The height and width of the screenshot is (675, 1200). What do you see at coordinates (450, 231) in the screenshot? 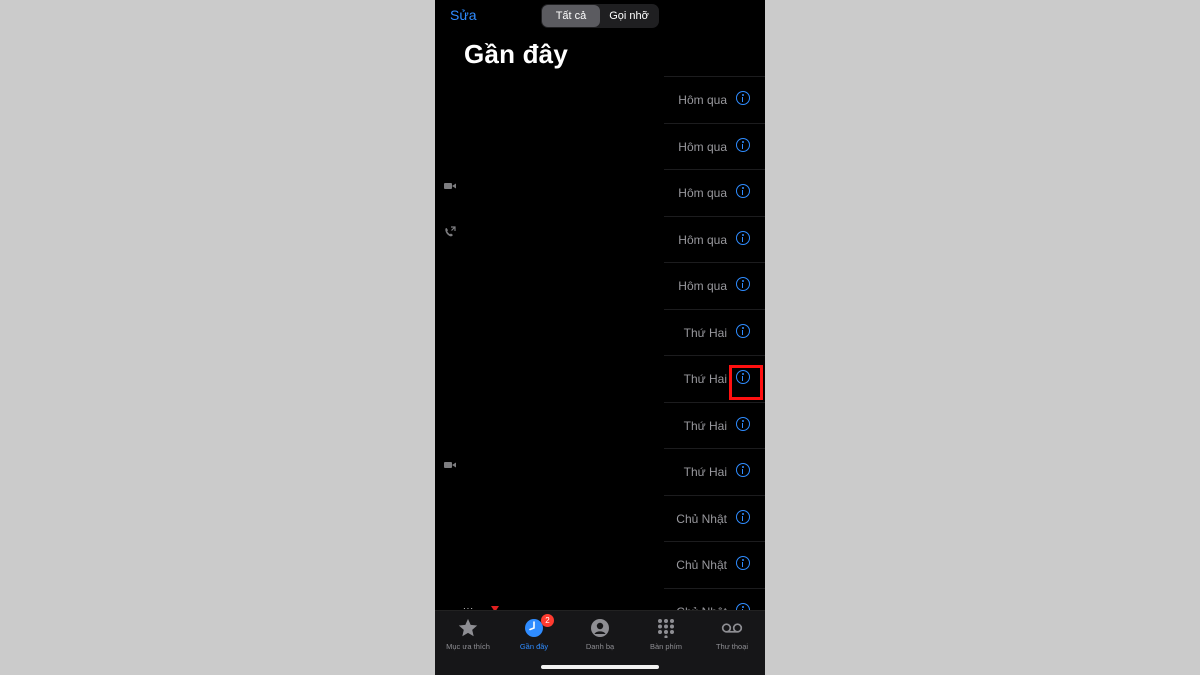
I see `outgoing-call-icon` at bounding box center [450, 231].